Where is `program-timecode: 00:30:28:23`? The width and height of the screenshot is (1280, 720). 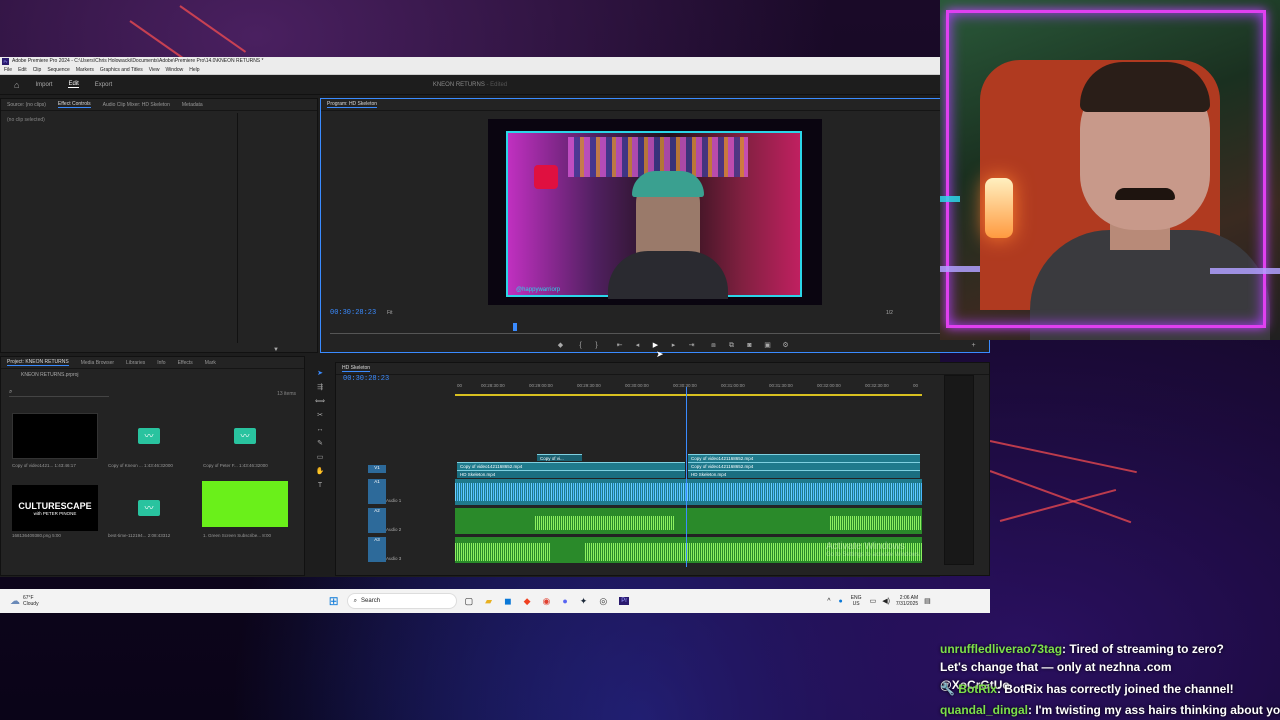
program-timecode: 00:30:28:23 is located at coordinates (353, 313).